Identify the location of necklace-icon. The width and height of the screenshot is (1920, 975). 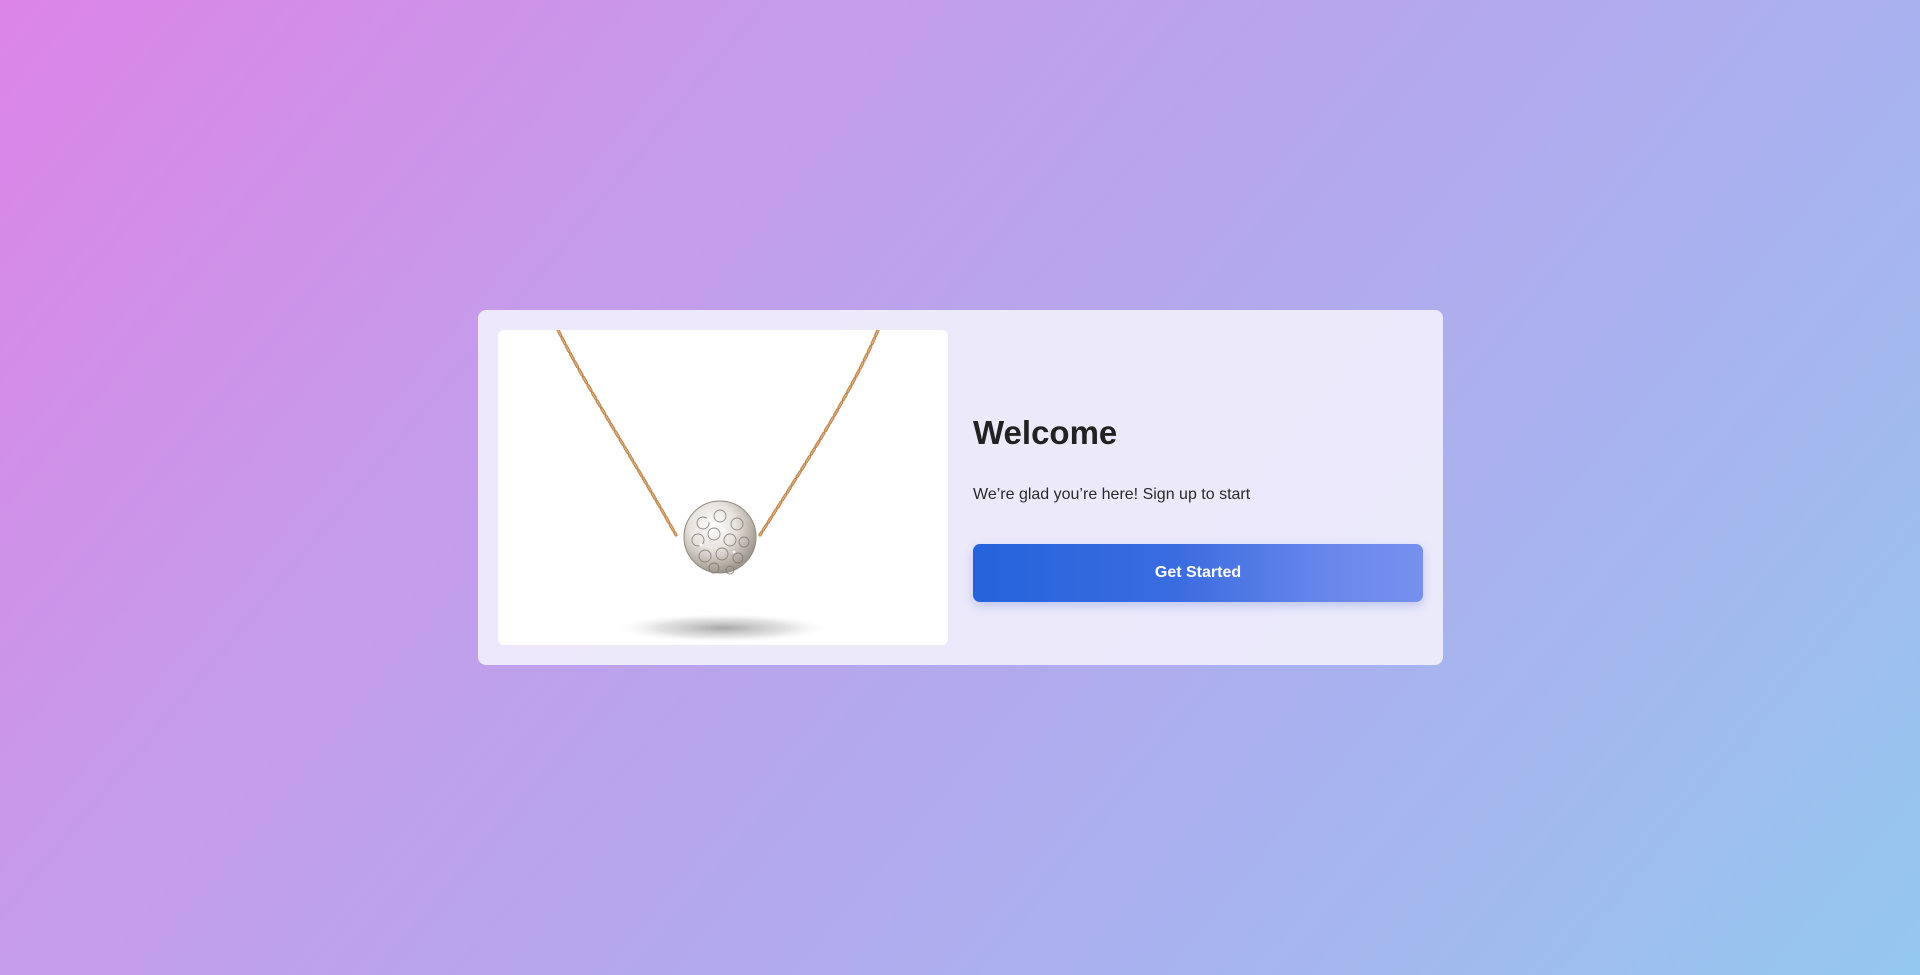
(718, 486).